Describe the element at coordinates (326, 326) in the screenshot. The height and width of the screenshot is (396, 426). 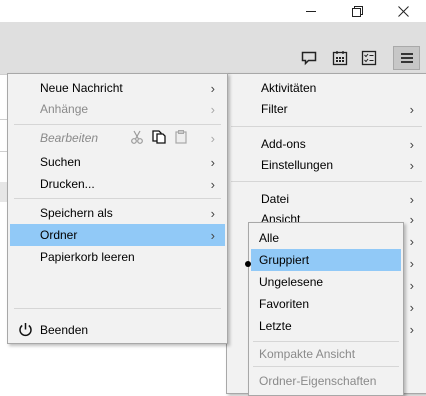
I see `submenu-item-recent: Letzte` at that location.